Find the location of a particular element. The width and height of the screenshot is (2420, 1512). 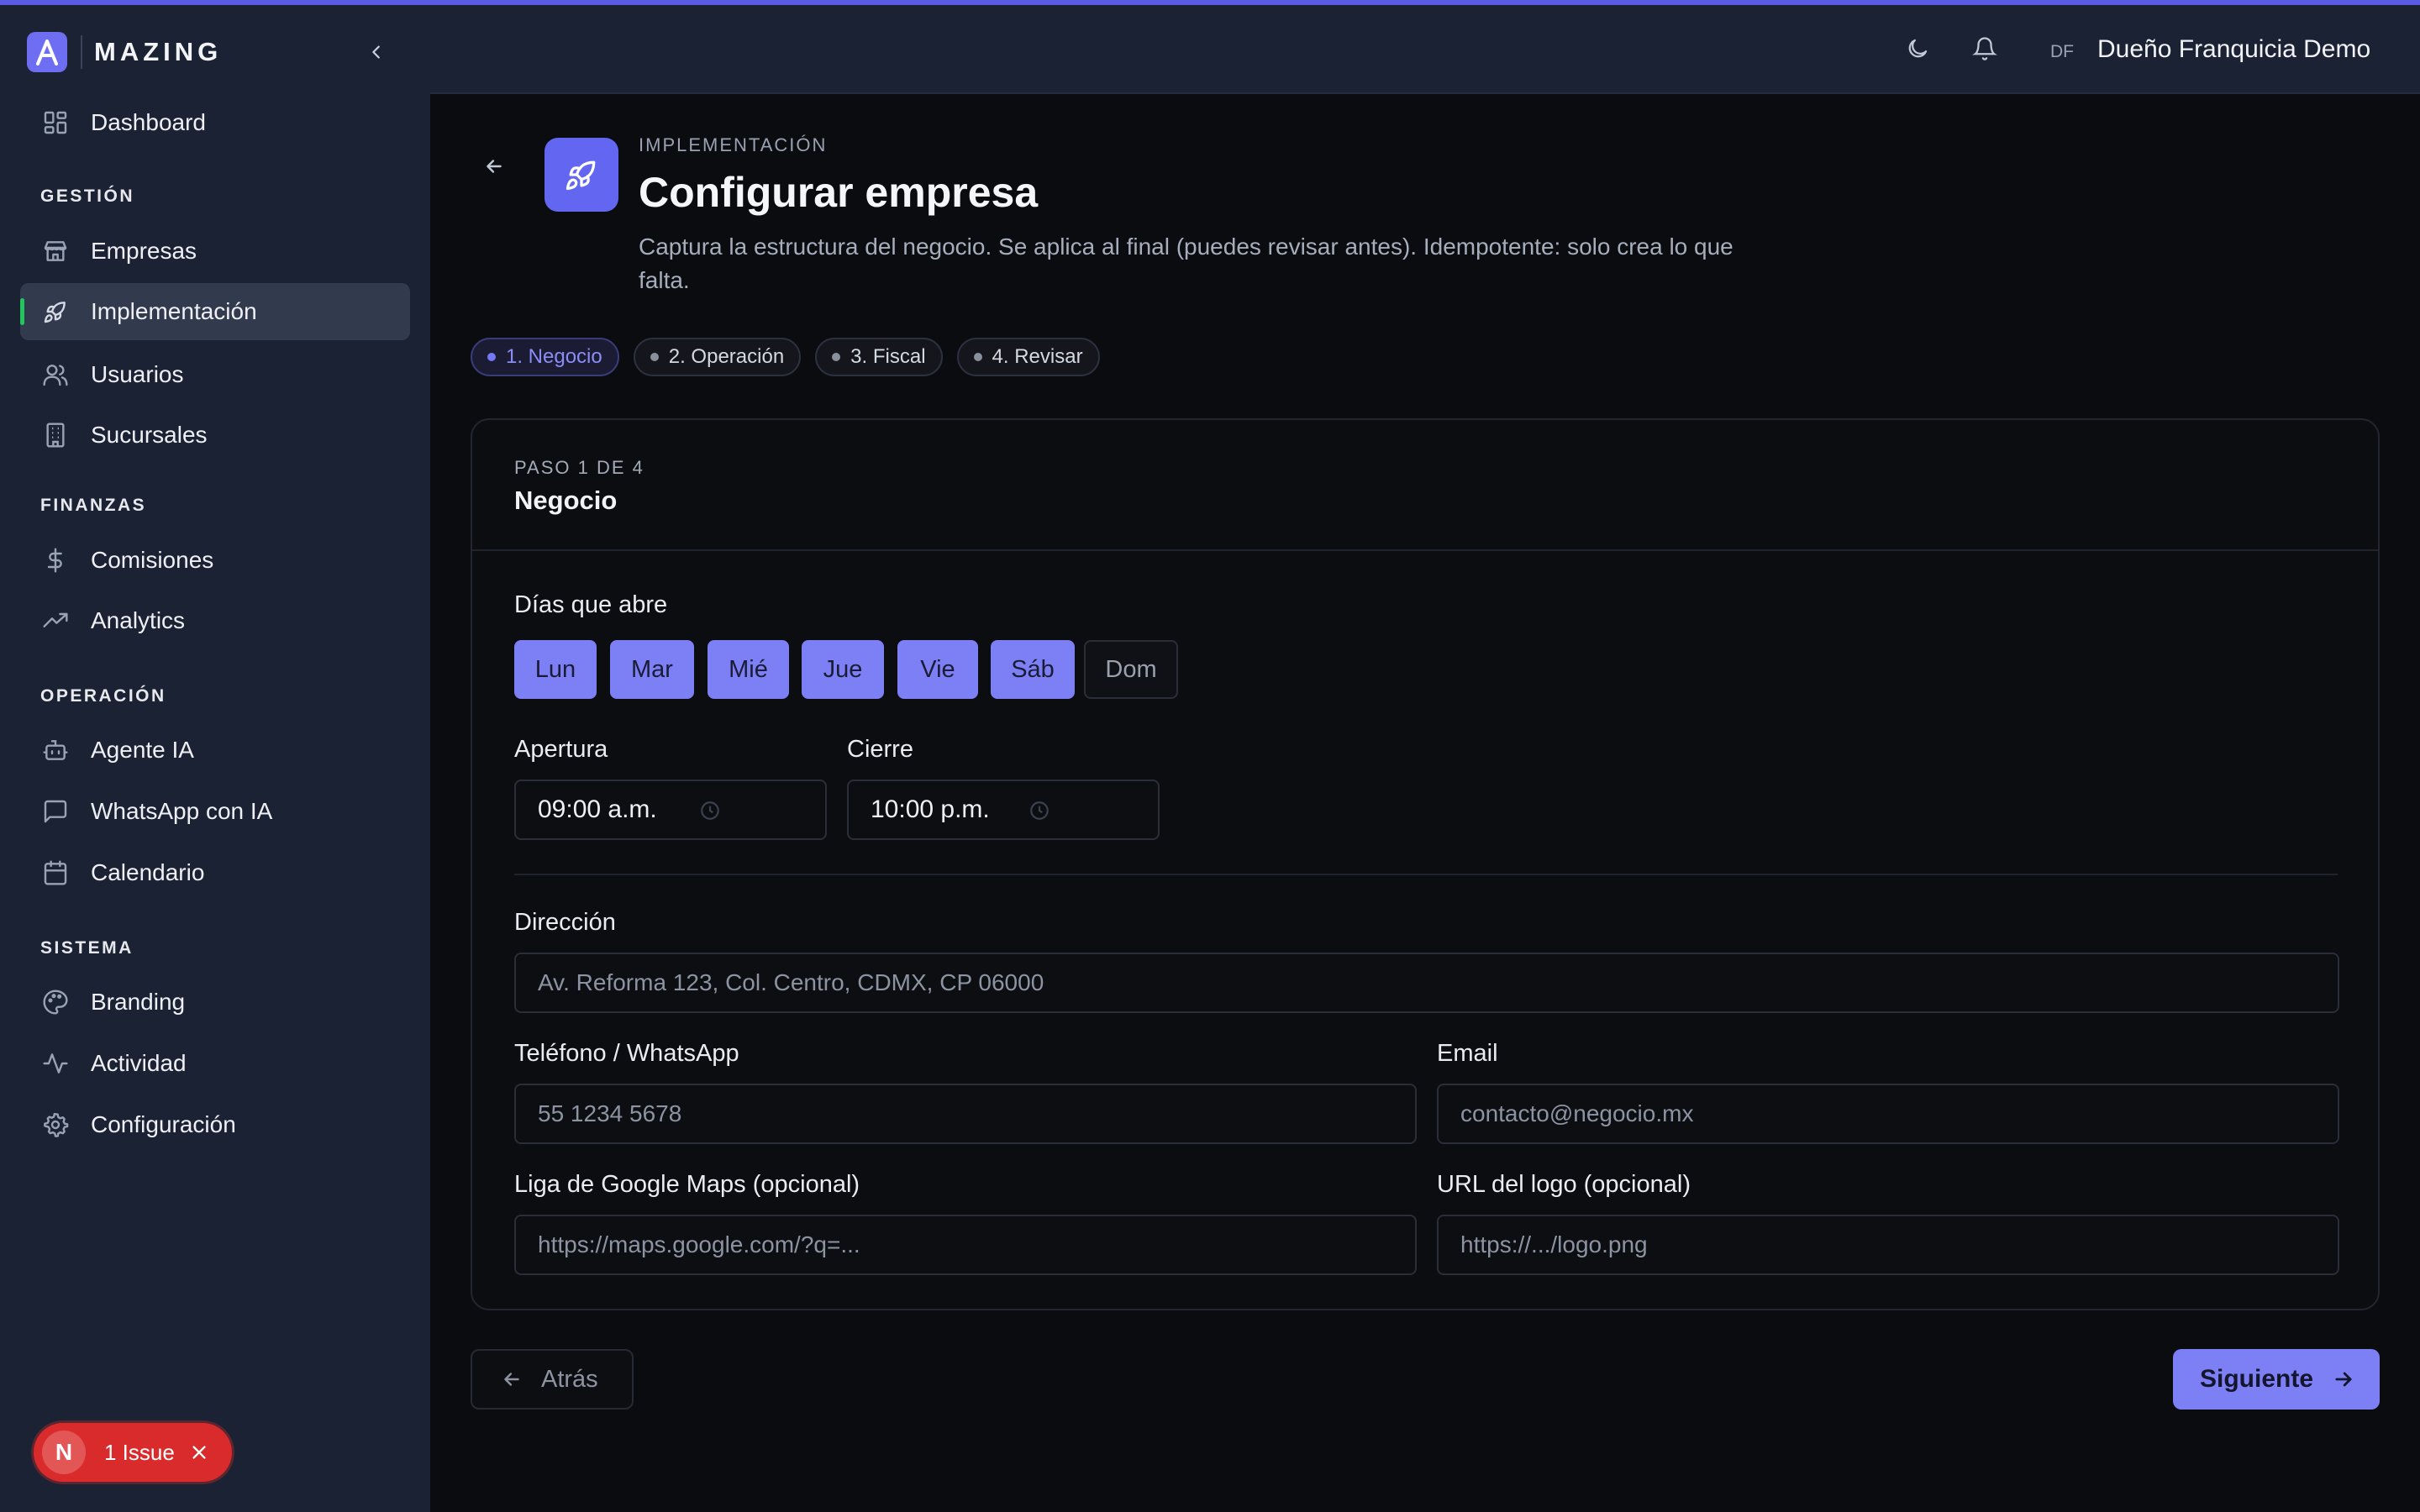

next-step-label: Siguiente is located at coordinates (2257, 1379).